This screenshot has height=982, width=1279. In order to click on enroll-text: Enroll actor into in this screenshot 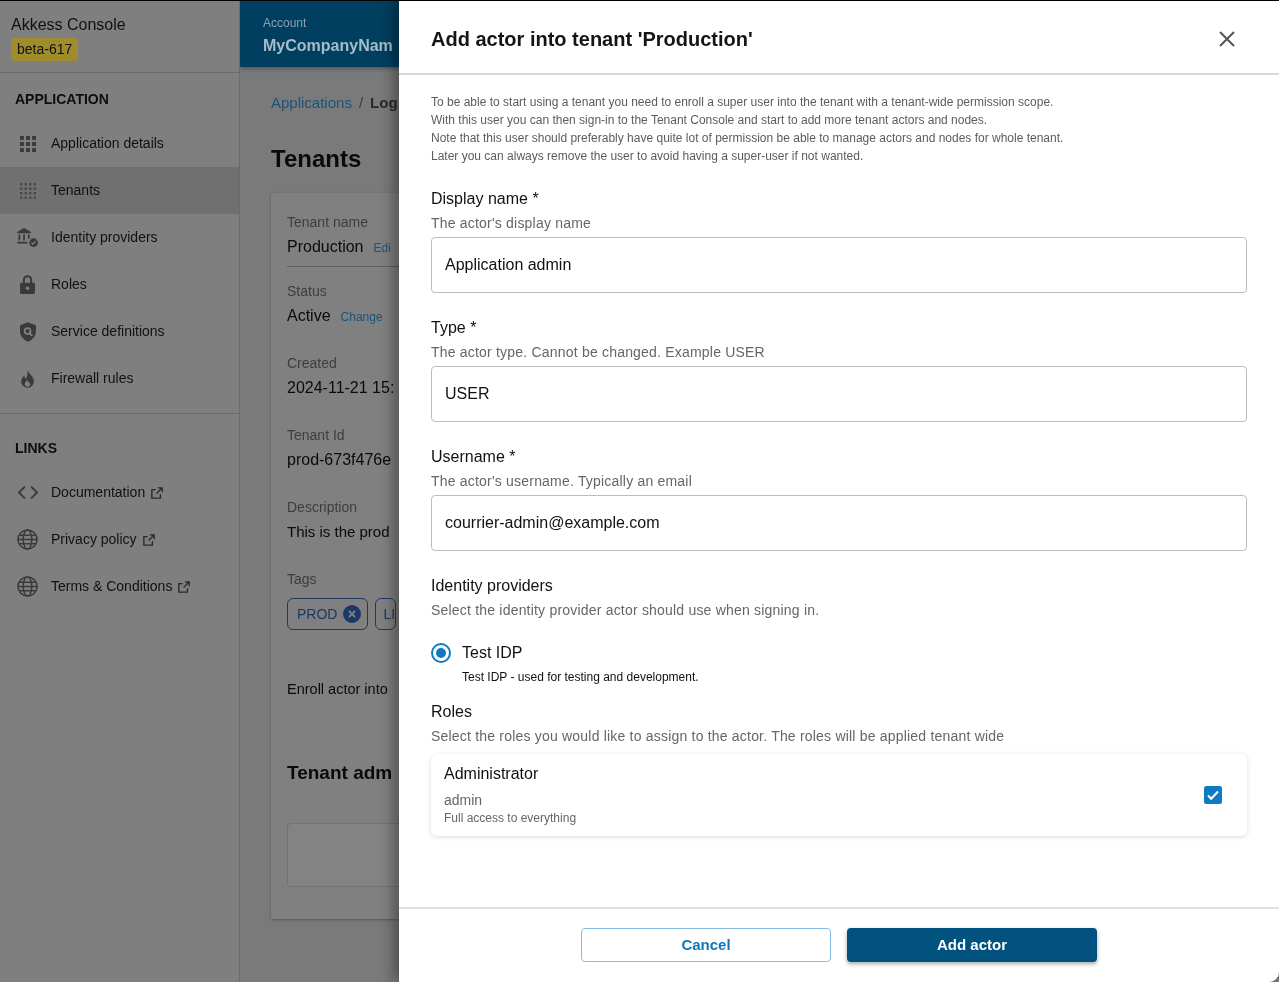, I will do `click(337, 689)`.